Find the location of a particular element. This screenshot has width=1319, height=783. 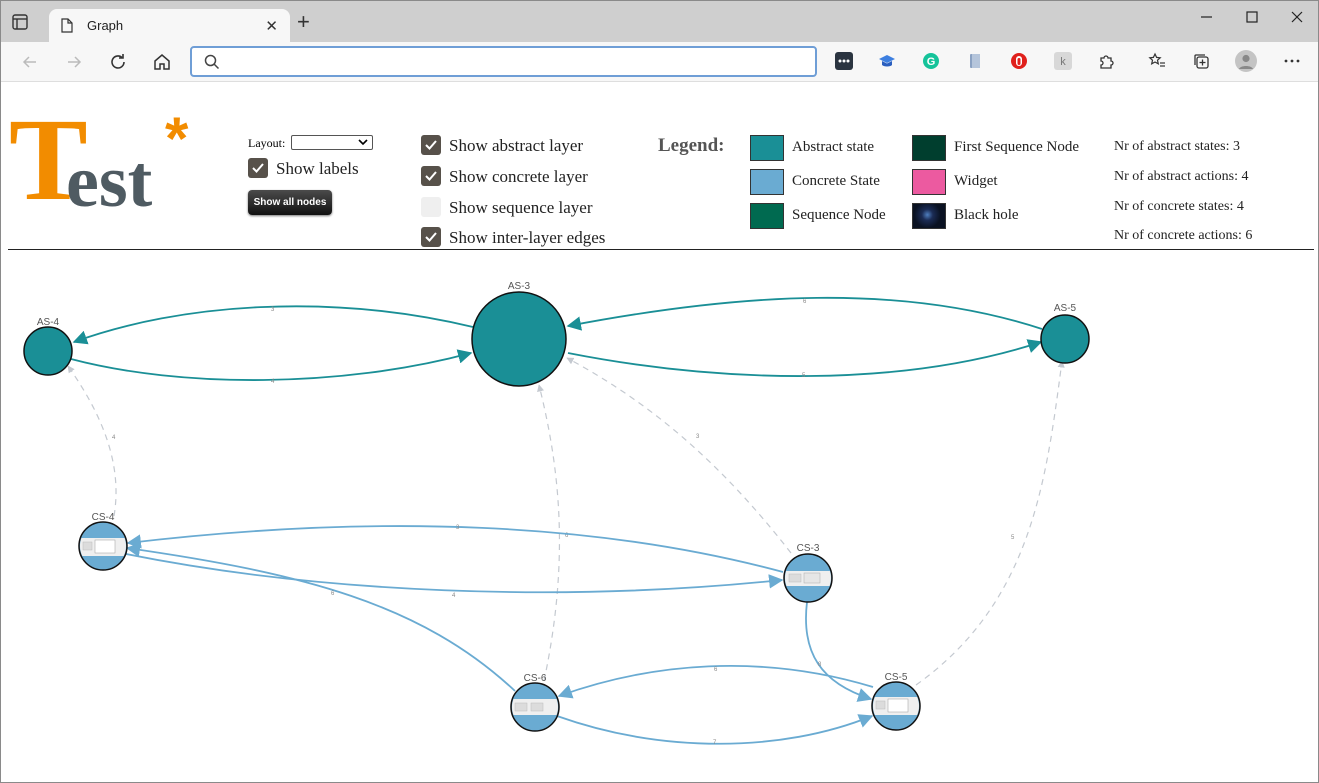

node-label: CS-4 is located at coordinates (103, 517).